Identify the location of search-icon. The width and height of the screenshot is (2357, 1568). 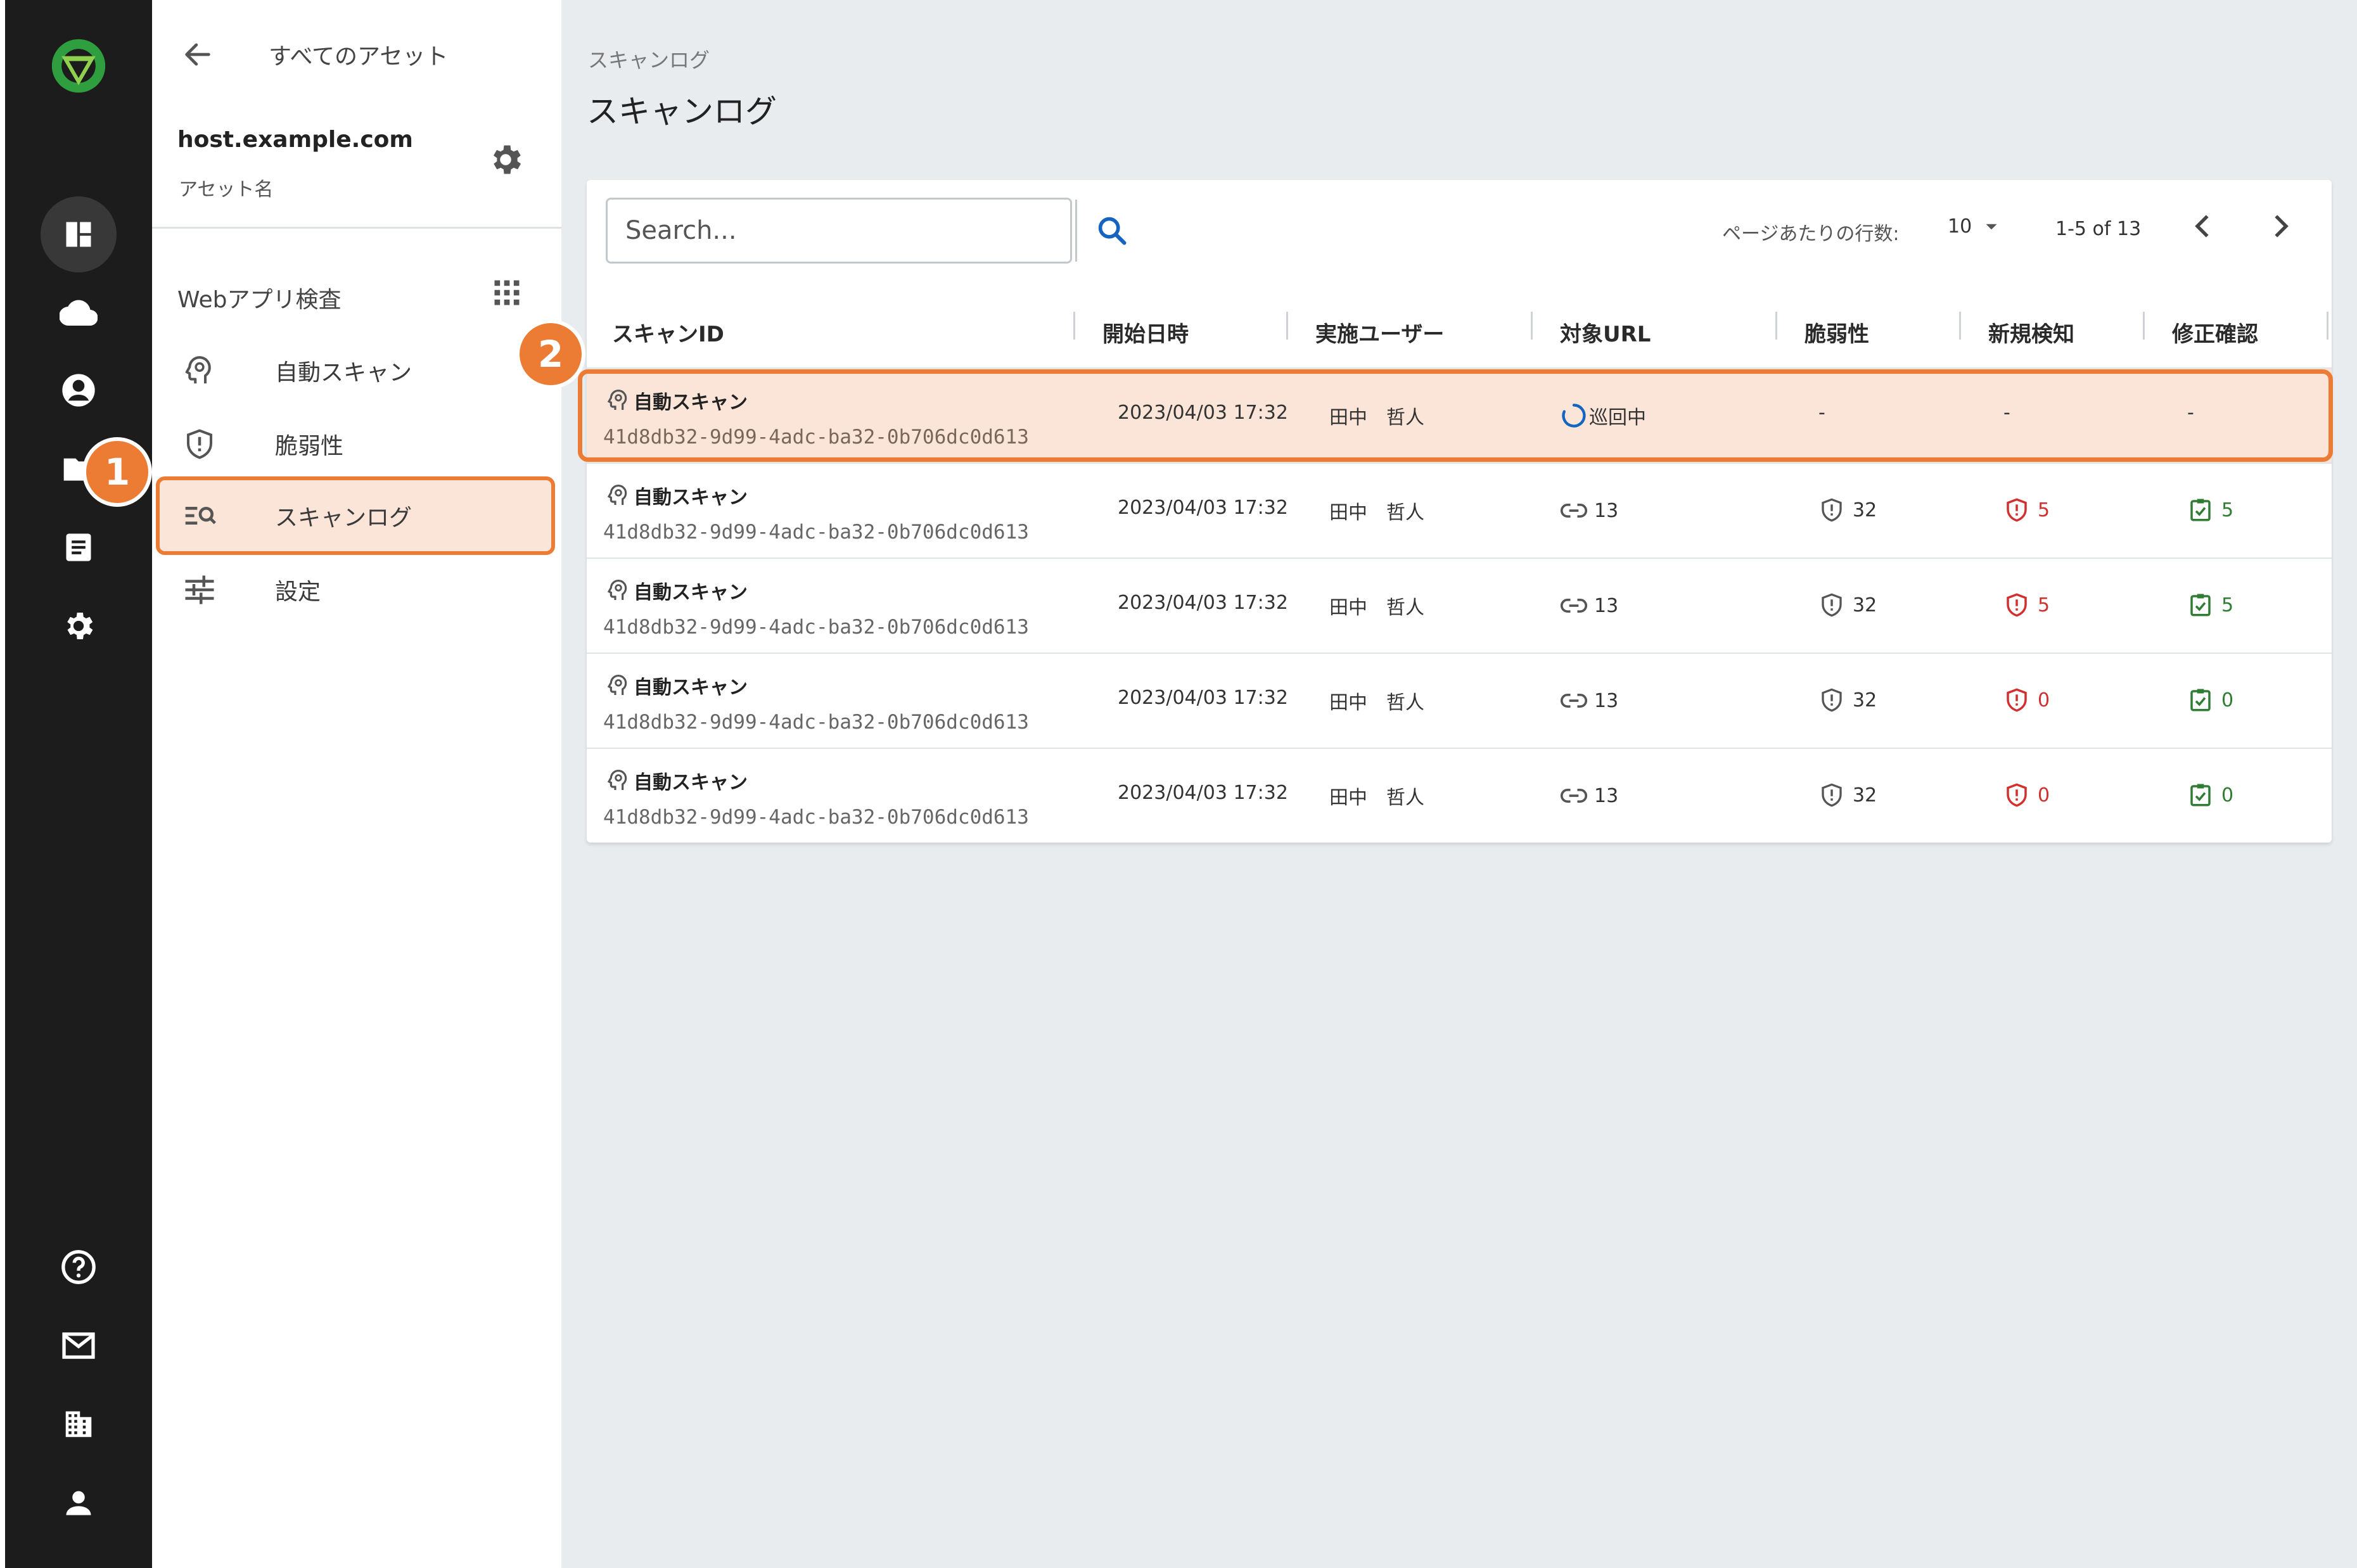
(1112, 231).